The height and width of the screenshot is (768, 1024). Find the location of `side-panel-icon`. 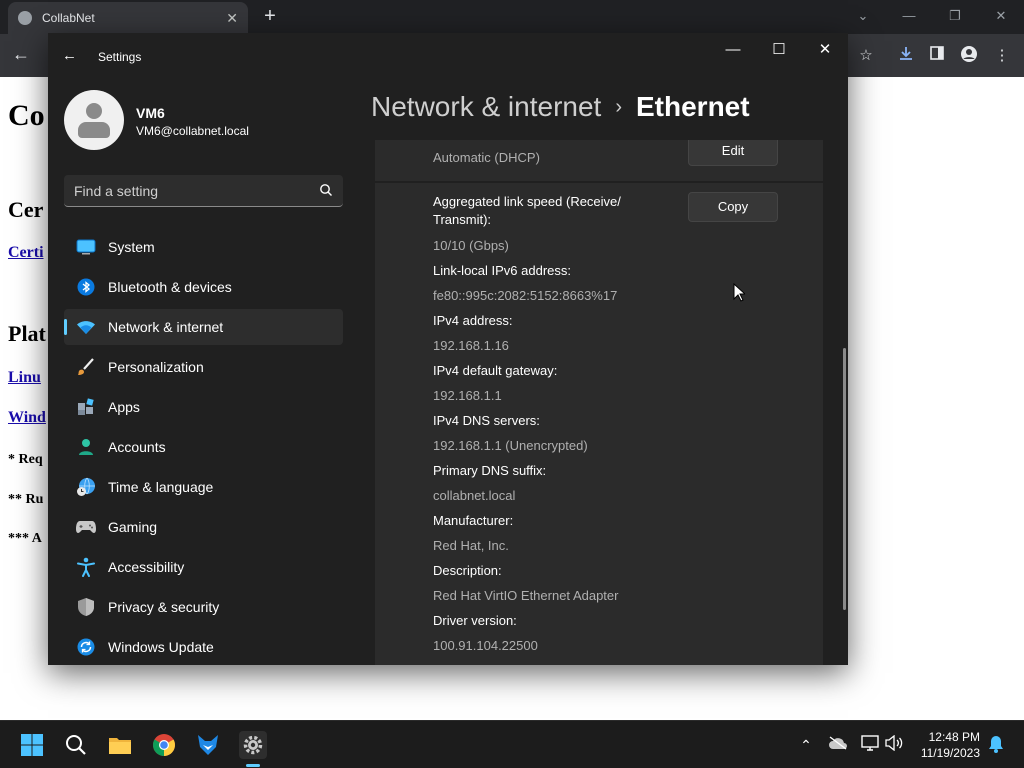

side-panel-icon is located at coordinates (937, 56).